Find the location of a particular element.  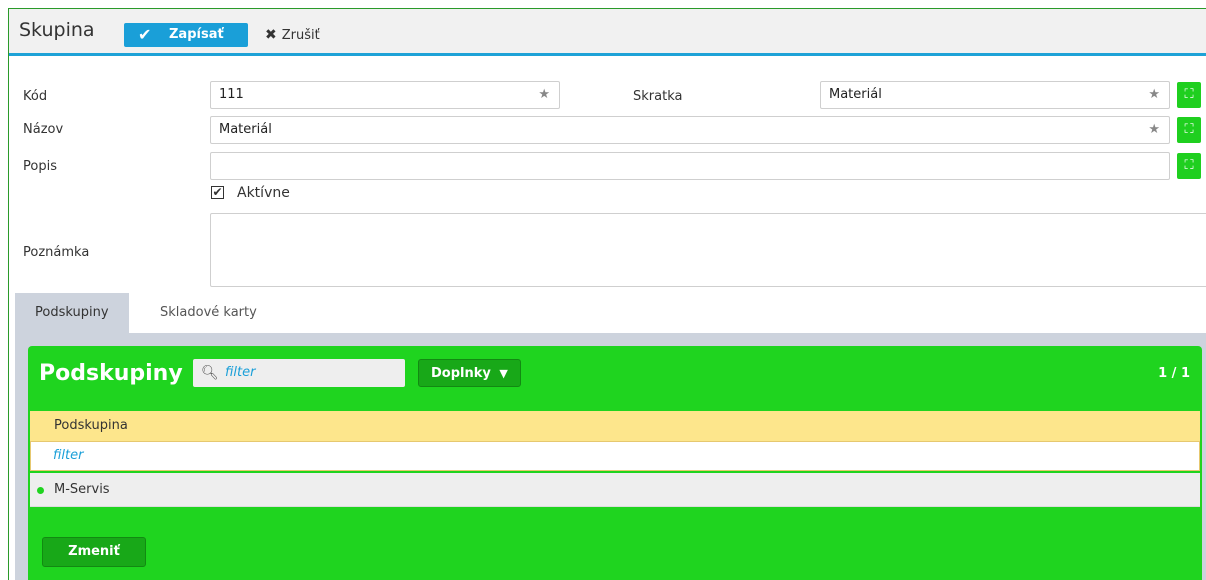

desc-label: Popis is located at coordinates (40, 166).